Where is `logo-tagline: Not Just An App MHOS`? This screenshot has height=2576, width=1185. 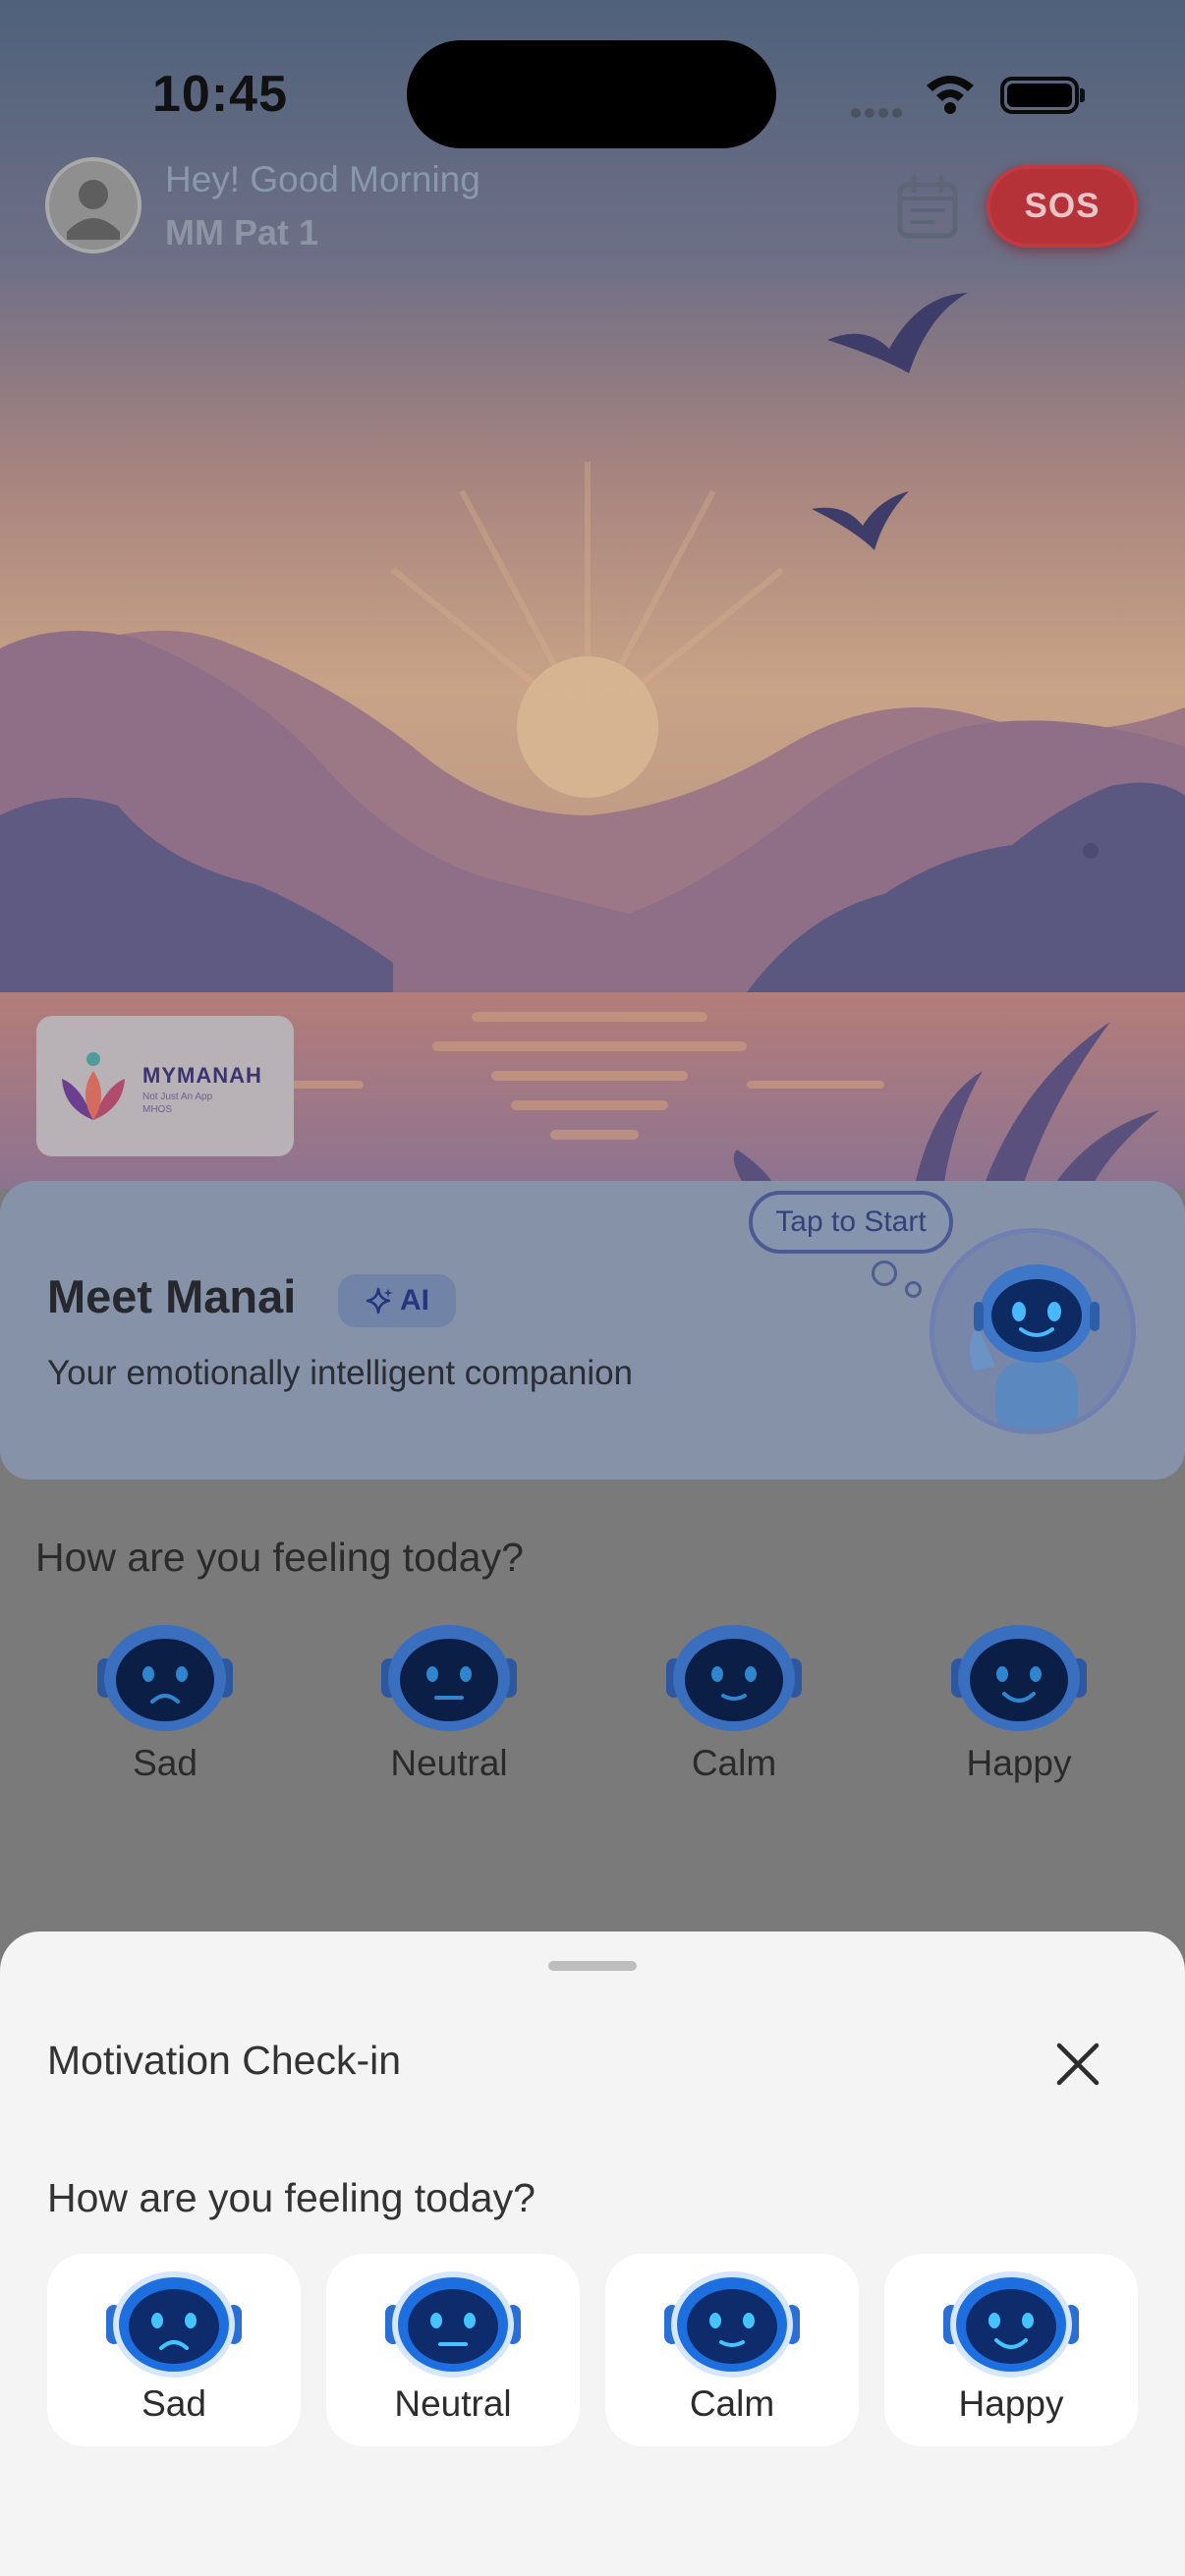 logo-tagline: Not Just An App MHOS is located at coordinates (178, 1103).